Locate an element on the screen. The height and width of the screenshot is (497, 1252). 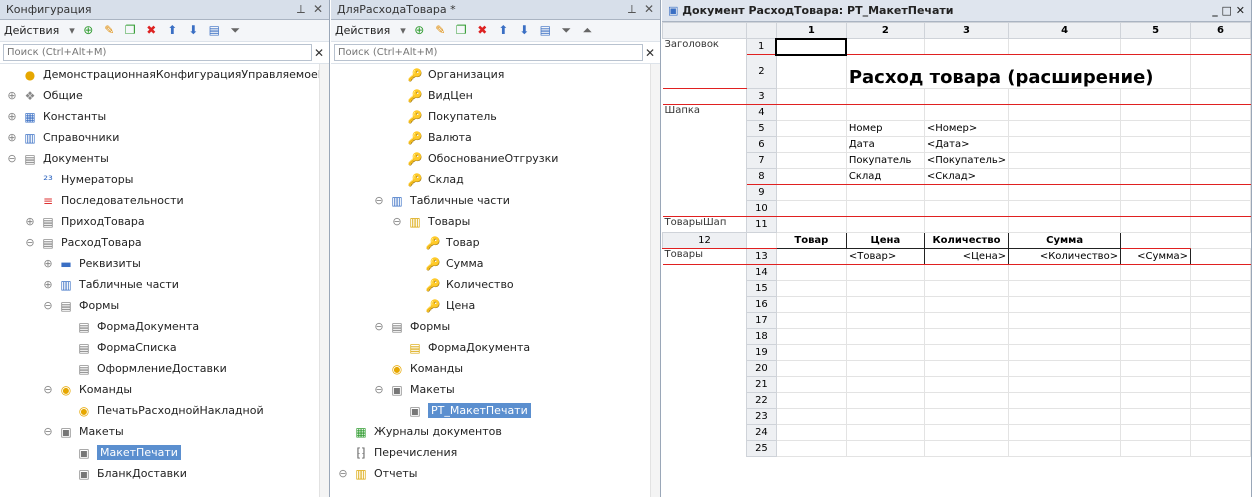
table-parameter-cell: <Сумма> is located at coordinates (1156, 256).